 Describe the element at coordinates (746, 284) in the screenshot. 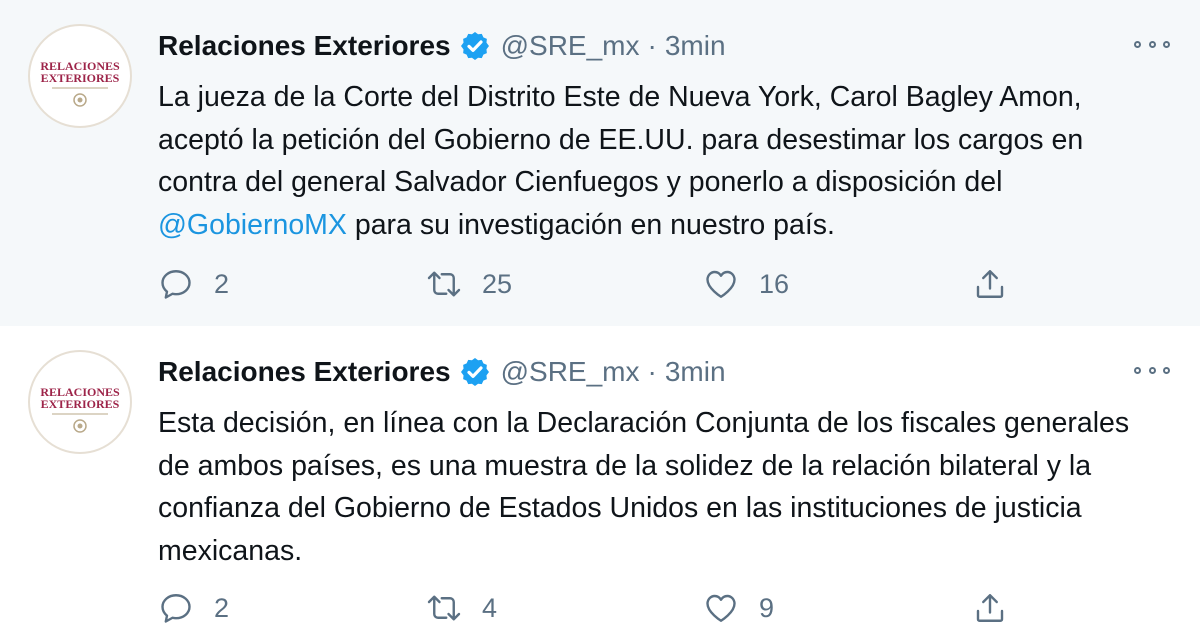

I see `like-button: 16` at that location.